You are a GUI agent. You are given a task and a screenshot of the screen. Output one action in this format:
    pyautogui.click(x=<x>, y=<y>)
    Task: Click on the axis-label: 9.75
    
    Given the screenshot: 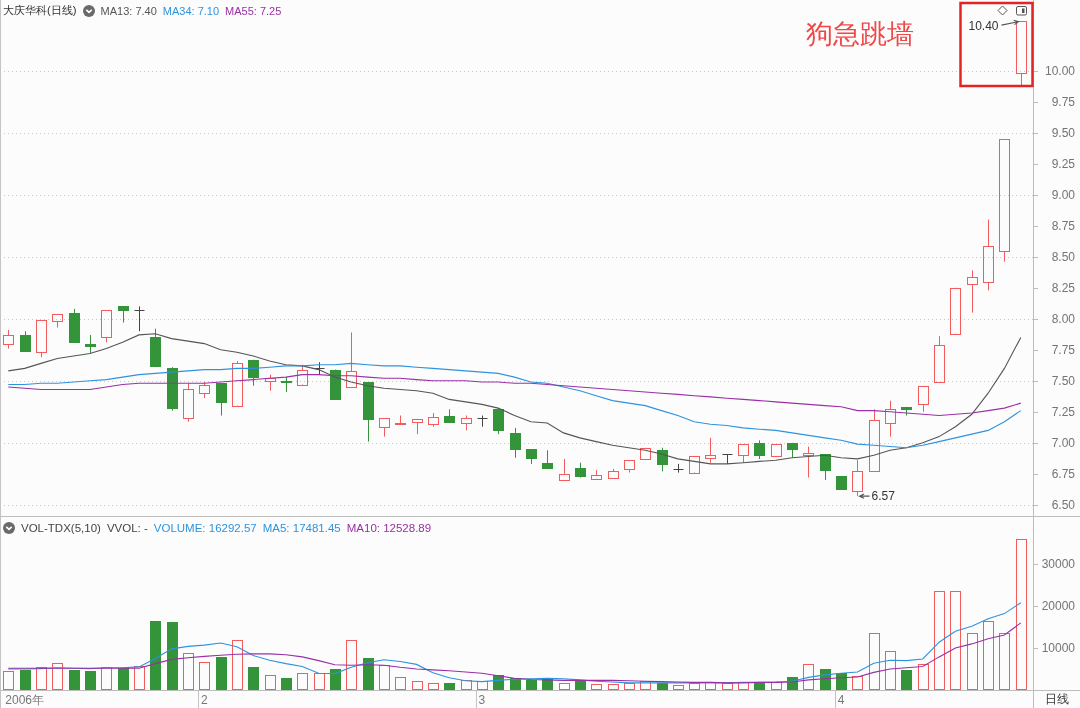 What is the action you would take?
    pyautogui.click(x=1063, y=101)
    